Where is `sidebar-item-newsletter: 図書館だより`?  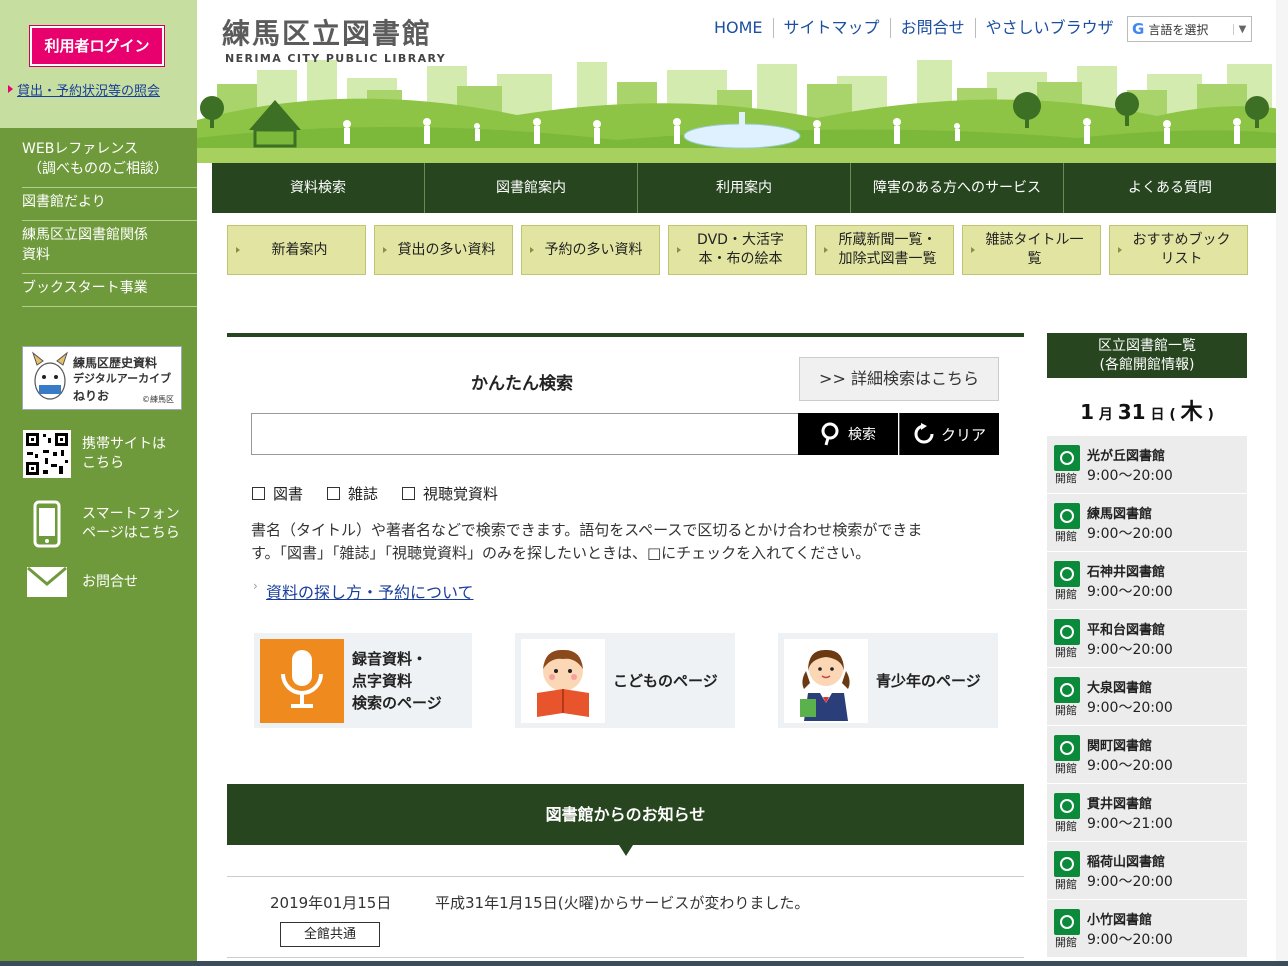
sidebar-item-newsletter: 図書館だより is located at coordinates (109, 204).